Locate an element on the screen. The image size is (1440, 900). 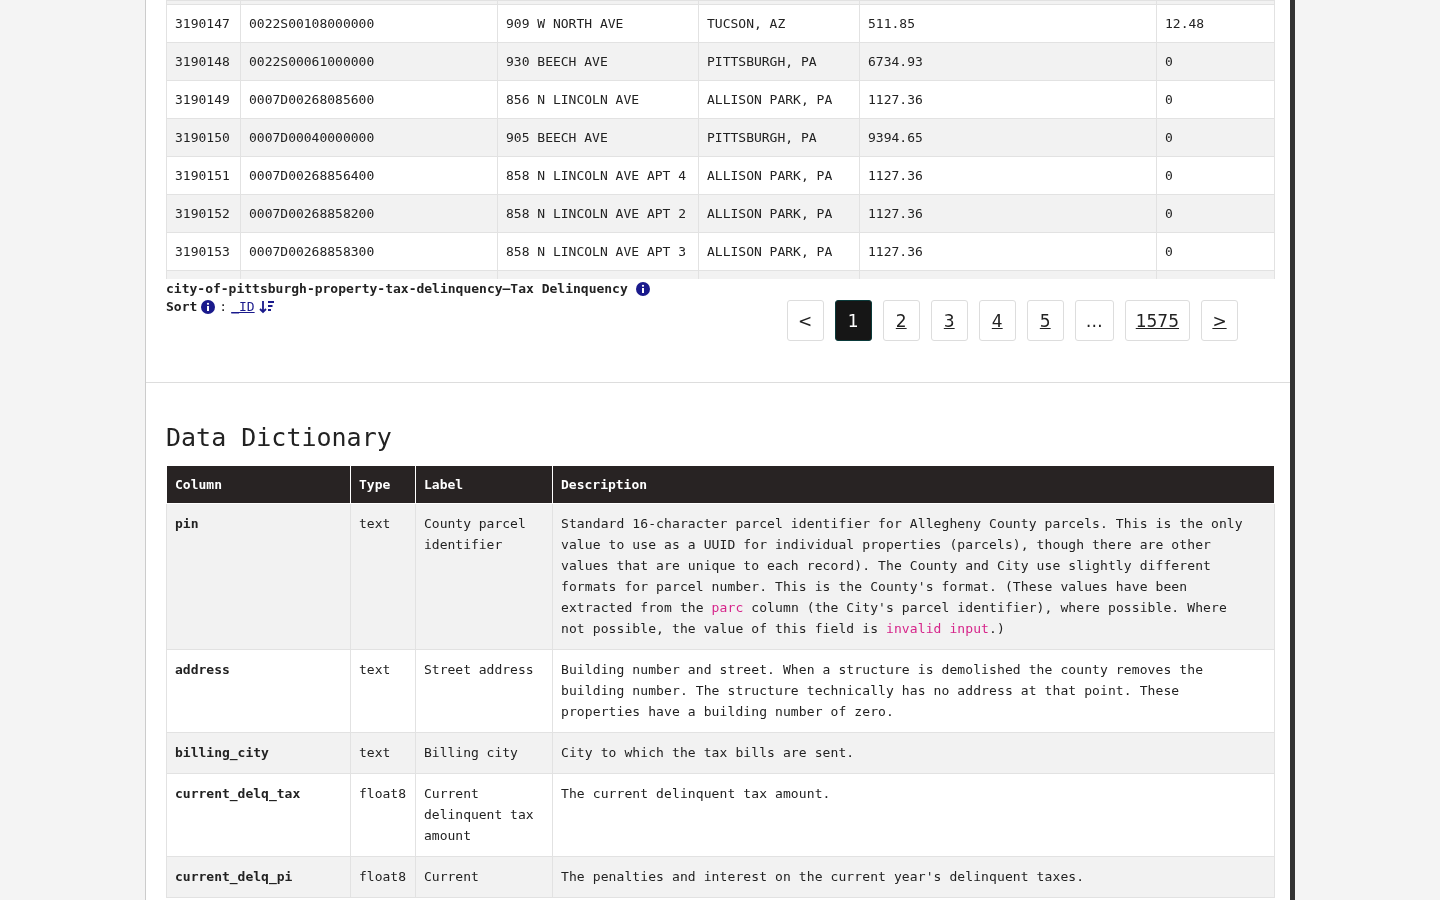
page-button: 1575 is located at coordinates (1157, 320).